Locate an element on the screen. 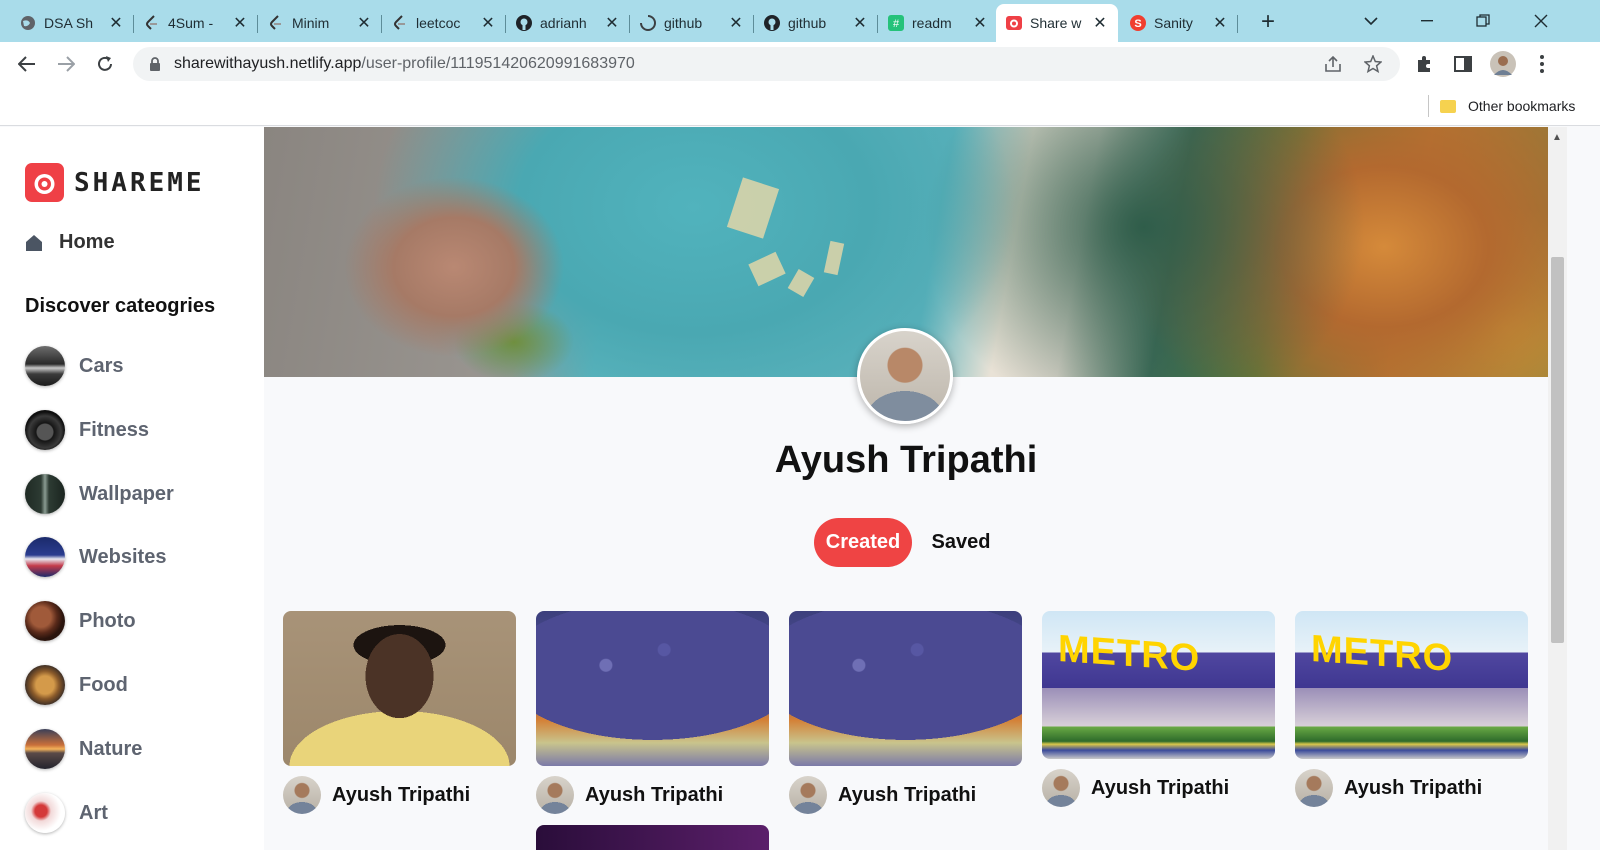 The width and height of the screenshot is (1600, 850). back-button is located at coordinates (27, 64).